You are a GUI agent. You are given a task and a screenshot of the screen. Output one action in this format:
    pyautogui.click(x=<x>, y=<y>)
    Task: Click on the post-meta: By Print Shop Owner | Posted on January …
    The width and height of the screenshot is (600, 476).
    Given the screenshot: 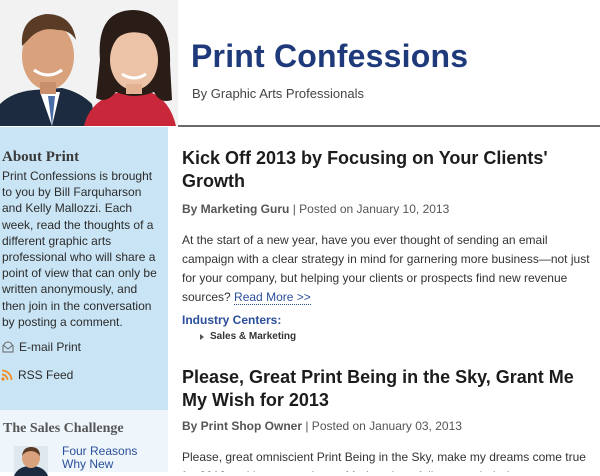 What is the action you would take?
    pyautogui.click(x=322, y=426)
    